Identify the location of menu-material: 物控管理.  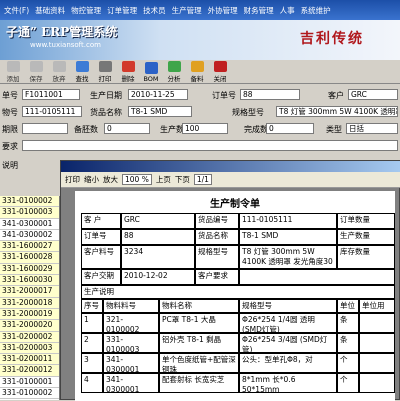
(86, 10).